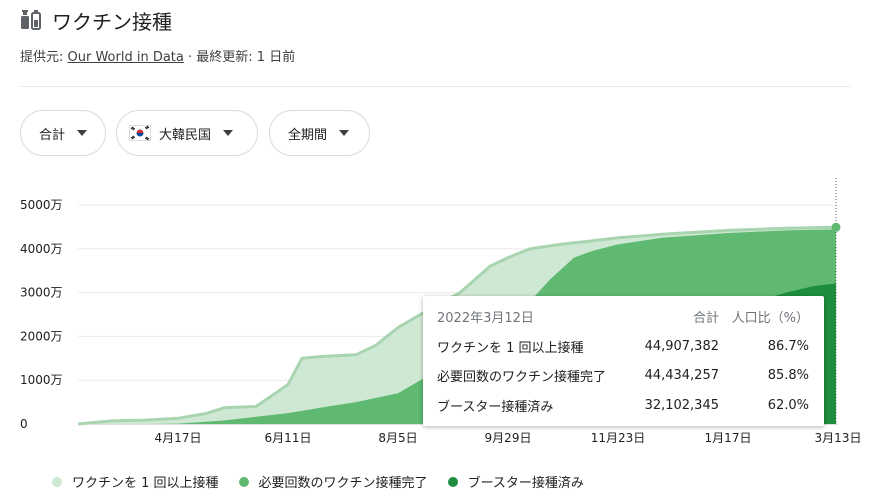 Image resolution: width=873 pixels, height=496 pixels. I want to click on tooltip-col-total: 合計, so click(705, 318).